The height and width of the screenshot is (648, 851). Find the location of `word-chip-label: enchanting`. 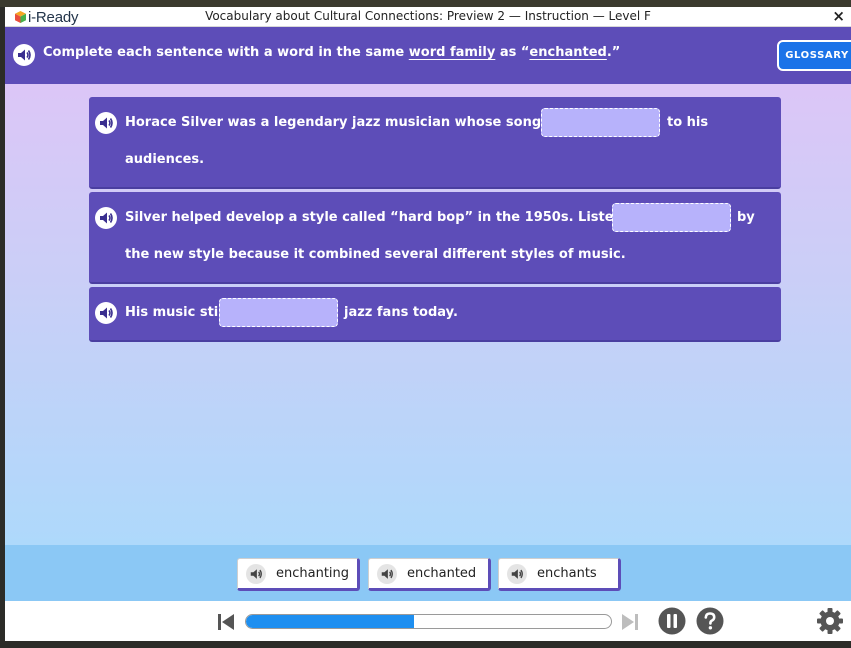

word-chip-label: enchanting is located at coordinates (313, 573).